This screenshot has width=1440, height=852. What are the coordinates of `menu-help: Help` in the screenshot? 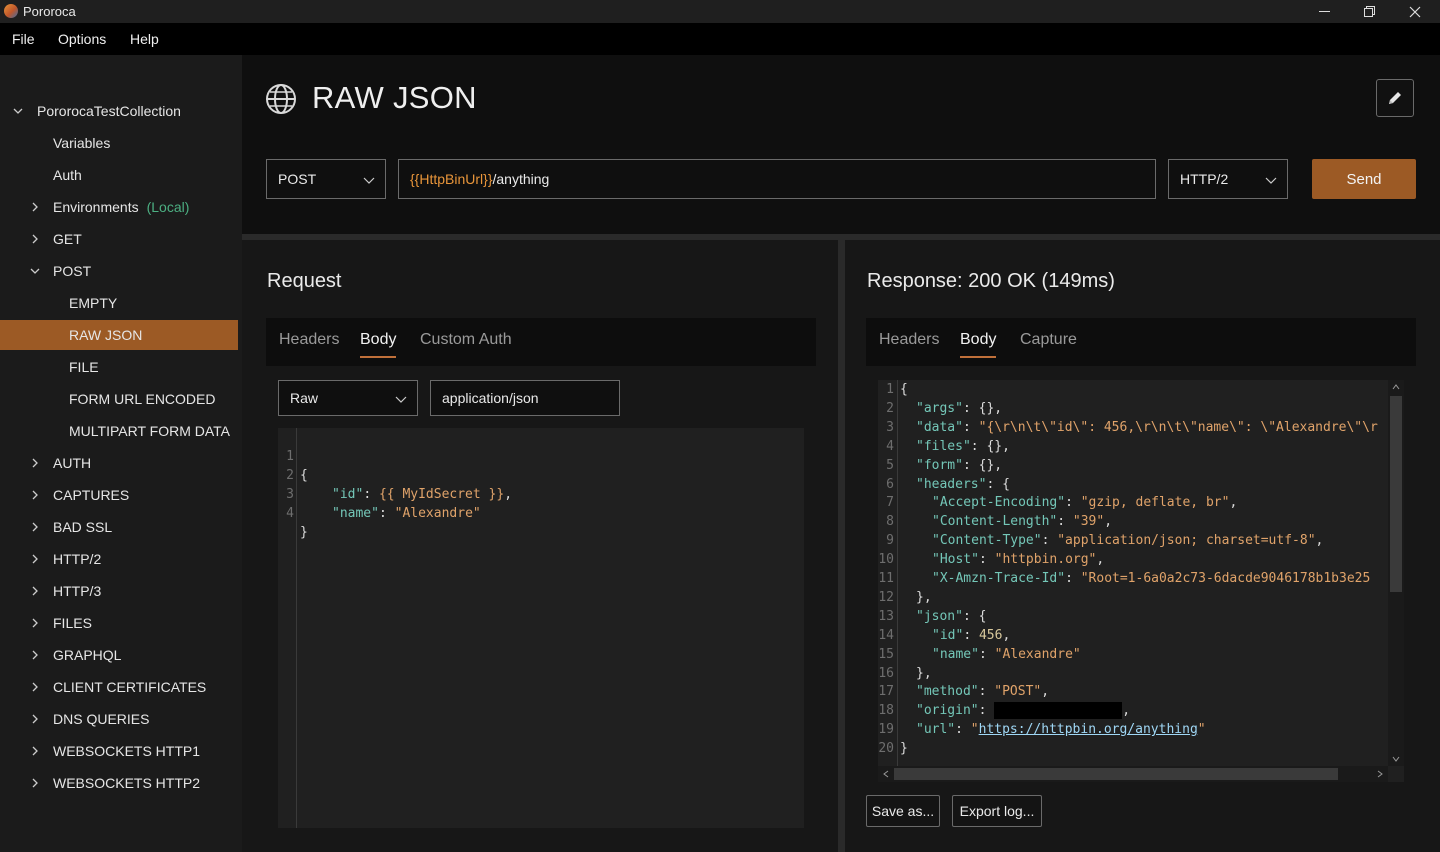 It's located at (144, 39).